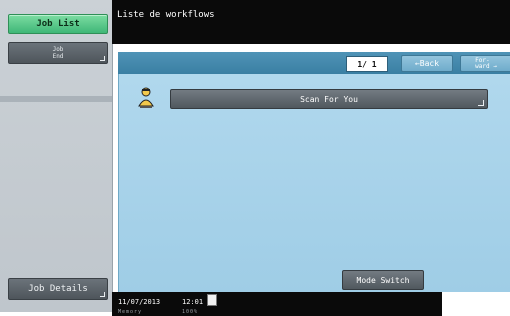 The width and height of the screenshot is (510, 316). What do you see at coordinates (139, 302) in the screenshot?
I see `date-display: 11/07/2013` at bounding box center [139, 302].